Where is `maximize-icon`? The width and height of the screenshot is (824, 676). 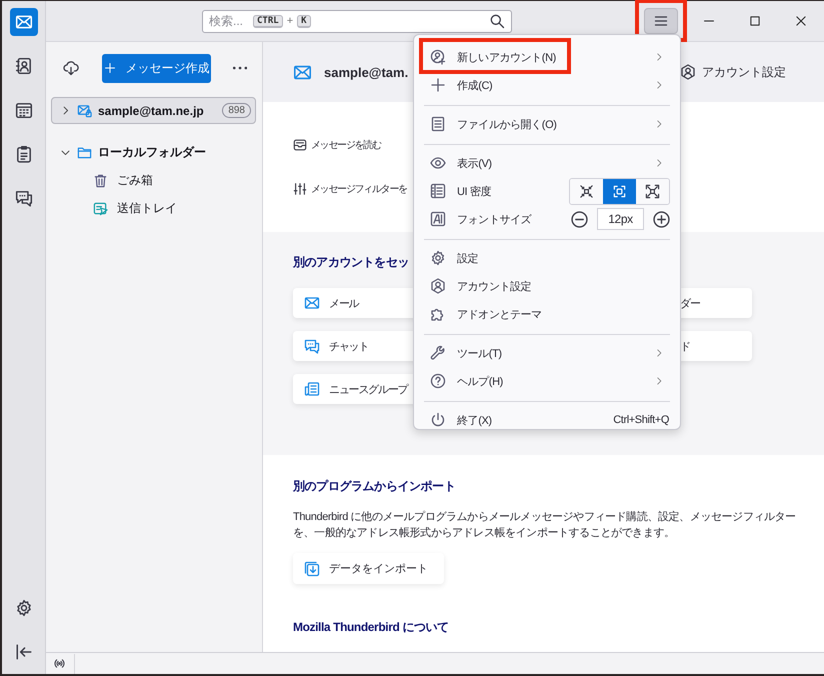
maximize-icon is located at coordinates (755, 21).